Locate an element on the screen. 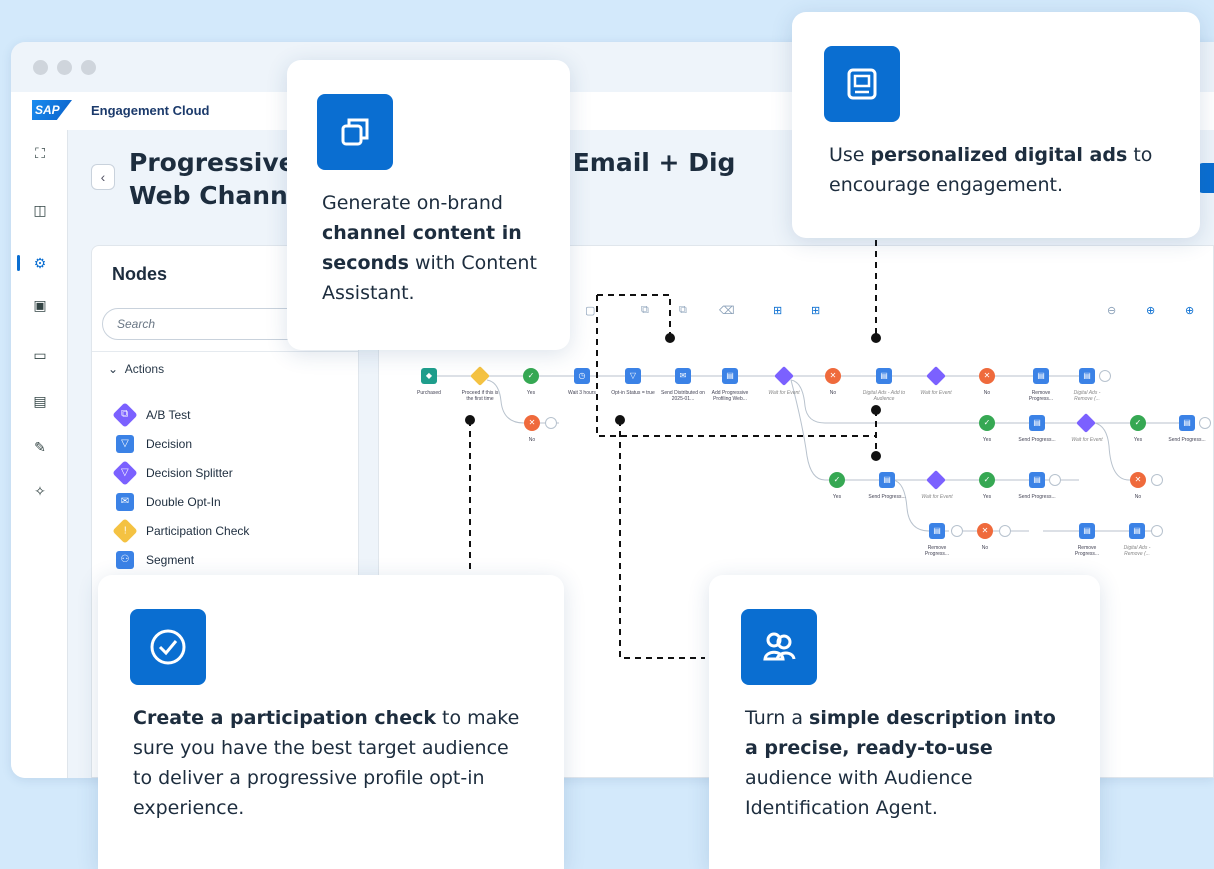  automation-icon: ⚙ is located at coordinates (40, 263).